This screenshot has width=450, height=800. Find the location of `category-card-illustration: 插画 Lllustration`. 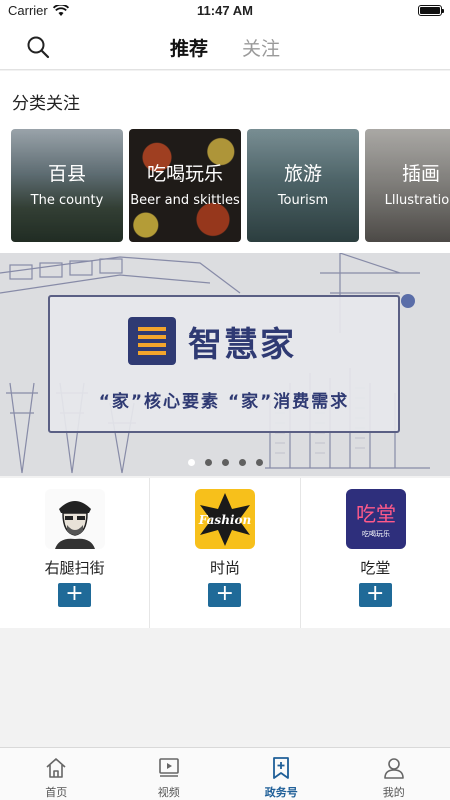

category-card-illustration: 插画 Lllustration is located at coordinates (407, 185).